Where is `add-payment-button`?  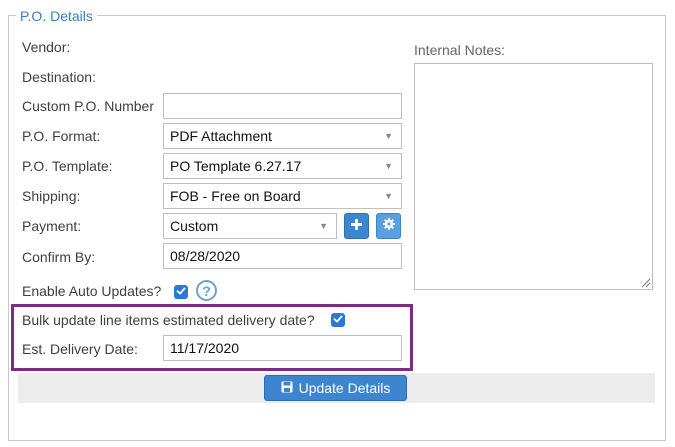 add-payment-button is located at coordinates (356, 226).